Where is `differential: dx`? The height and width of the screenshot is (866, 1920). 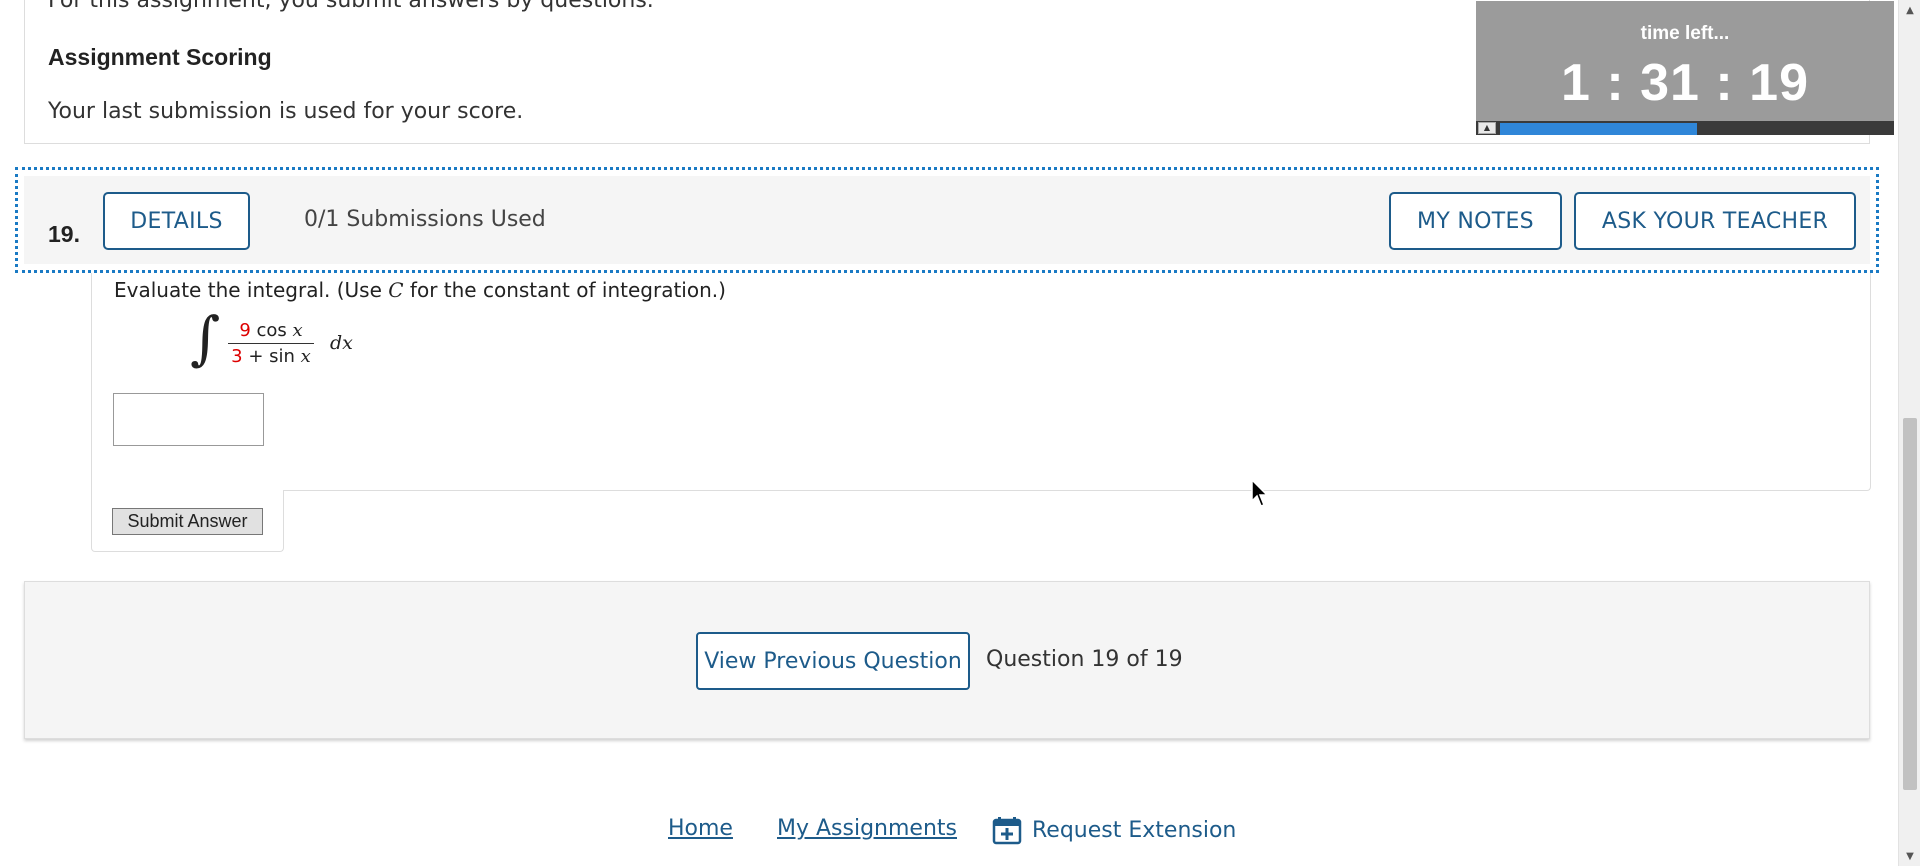 differential: dx is located at coordinates (341, 343).